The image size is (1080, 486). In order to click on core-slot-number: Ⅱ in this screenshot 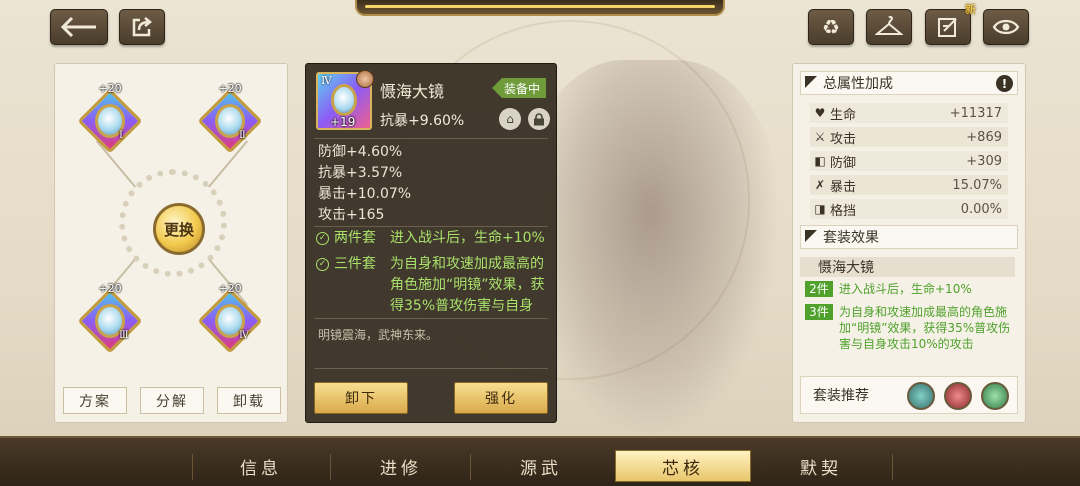, I will do `click(242, 135)`.